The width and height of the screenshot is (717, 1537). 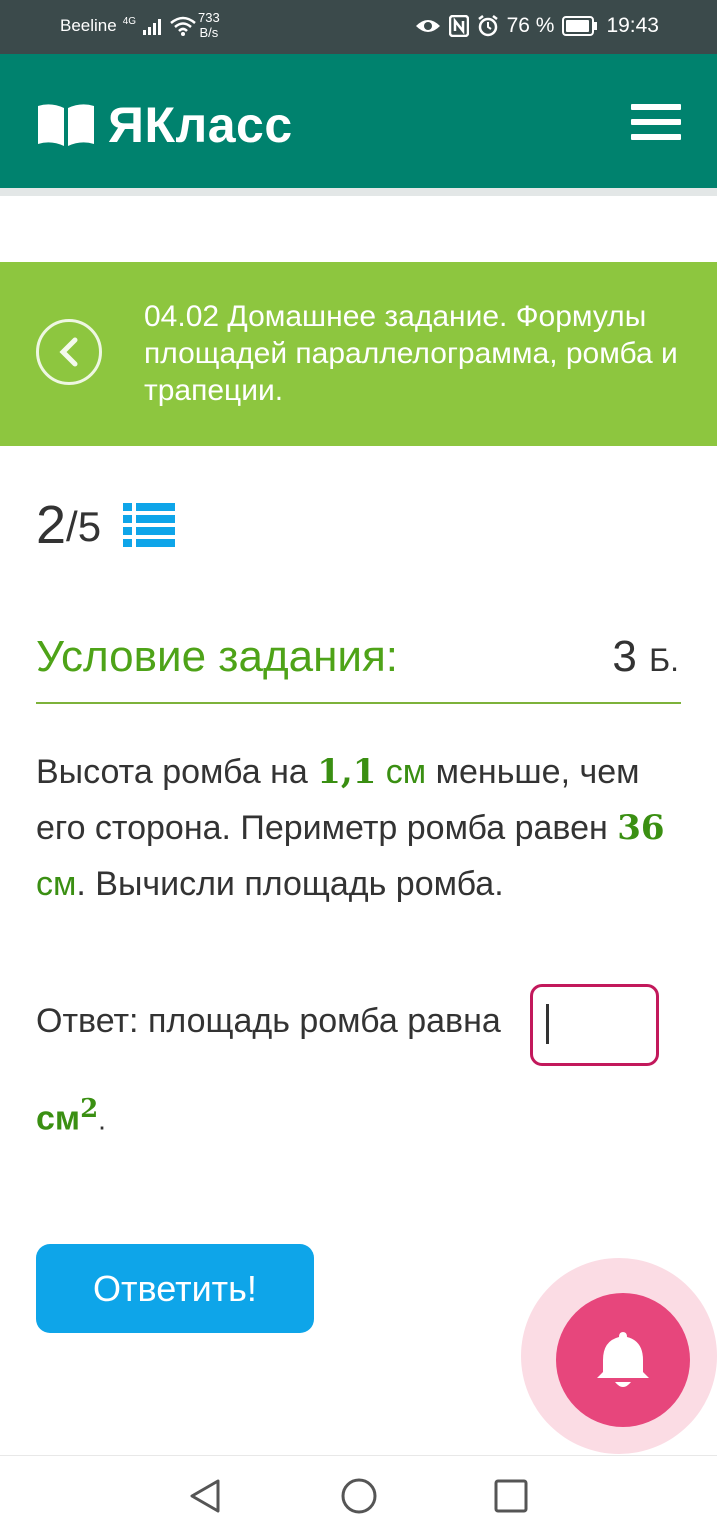 I want to click on eye-icon, so click(x=427, y=26).